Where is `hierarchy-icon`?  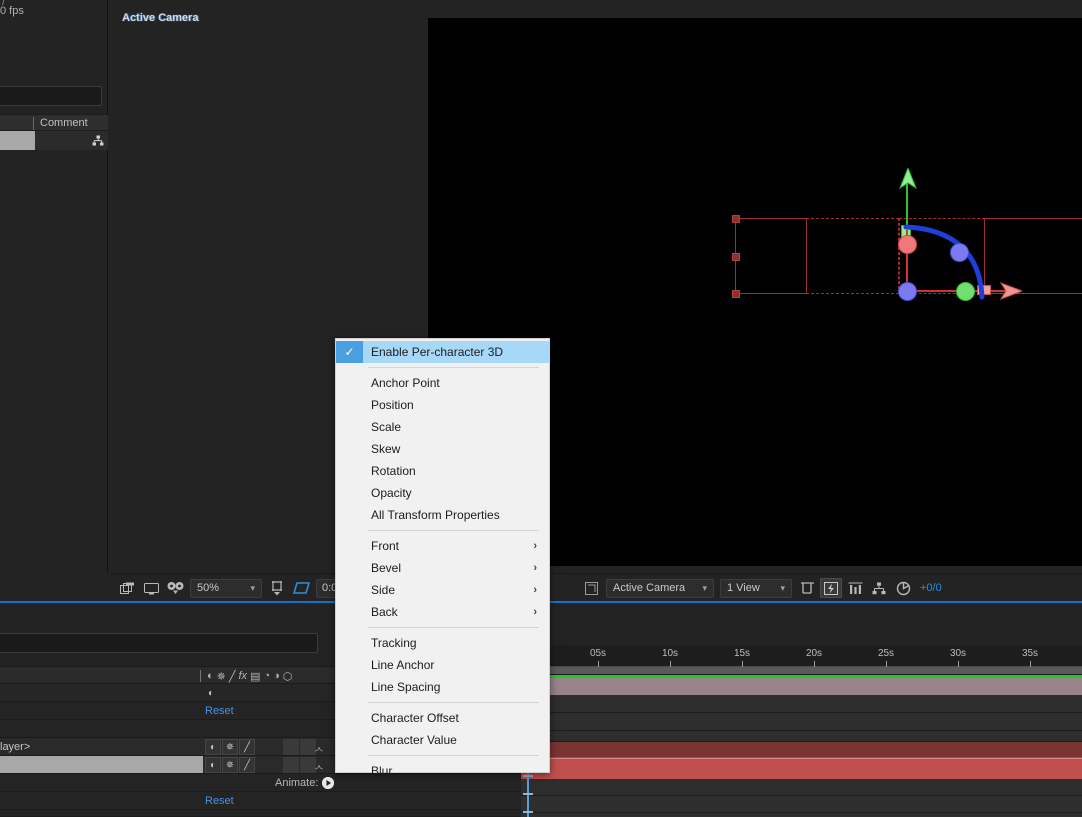
hierarchy-icon is located at coordinates (98, 141).